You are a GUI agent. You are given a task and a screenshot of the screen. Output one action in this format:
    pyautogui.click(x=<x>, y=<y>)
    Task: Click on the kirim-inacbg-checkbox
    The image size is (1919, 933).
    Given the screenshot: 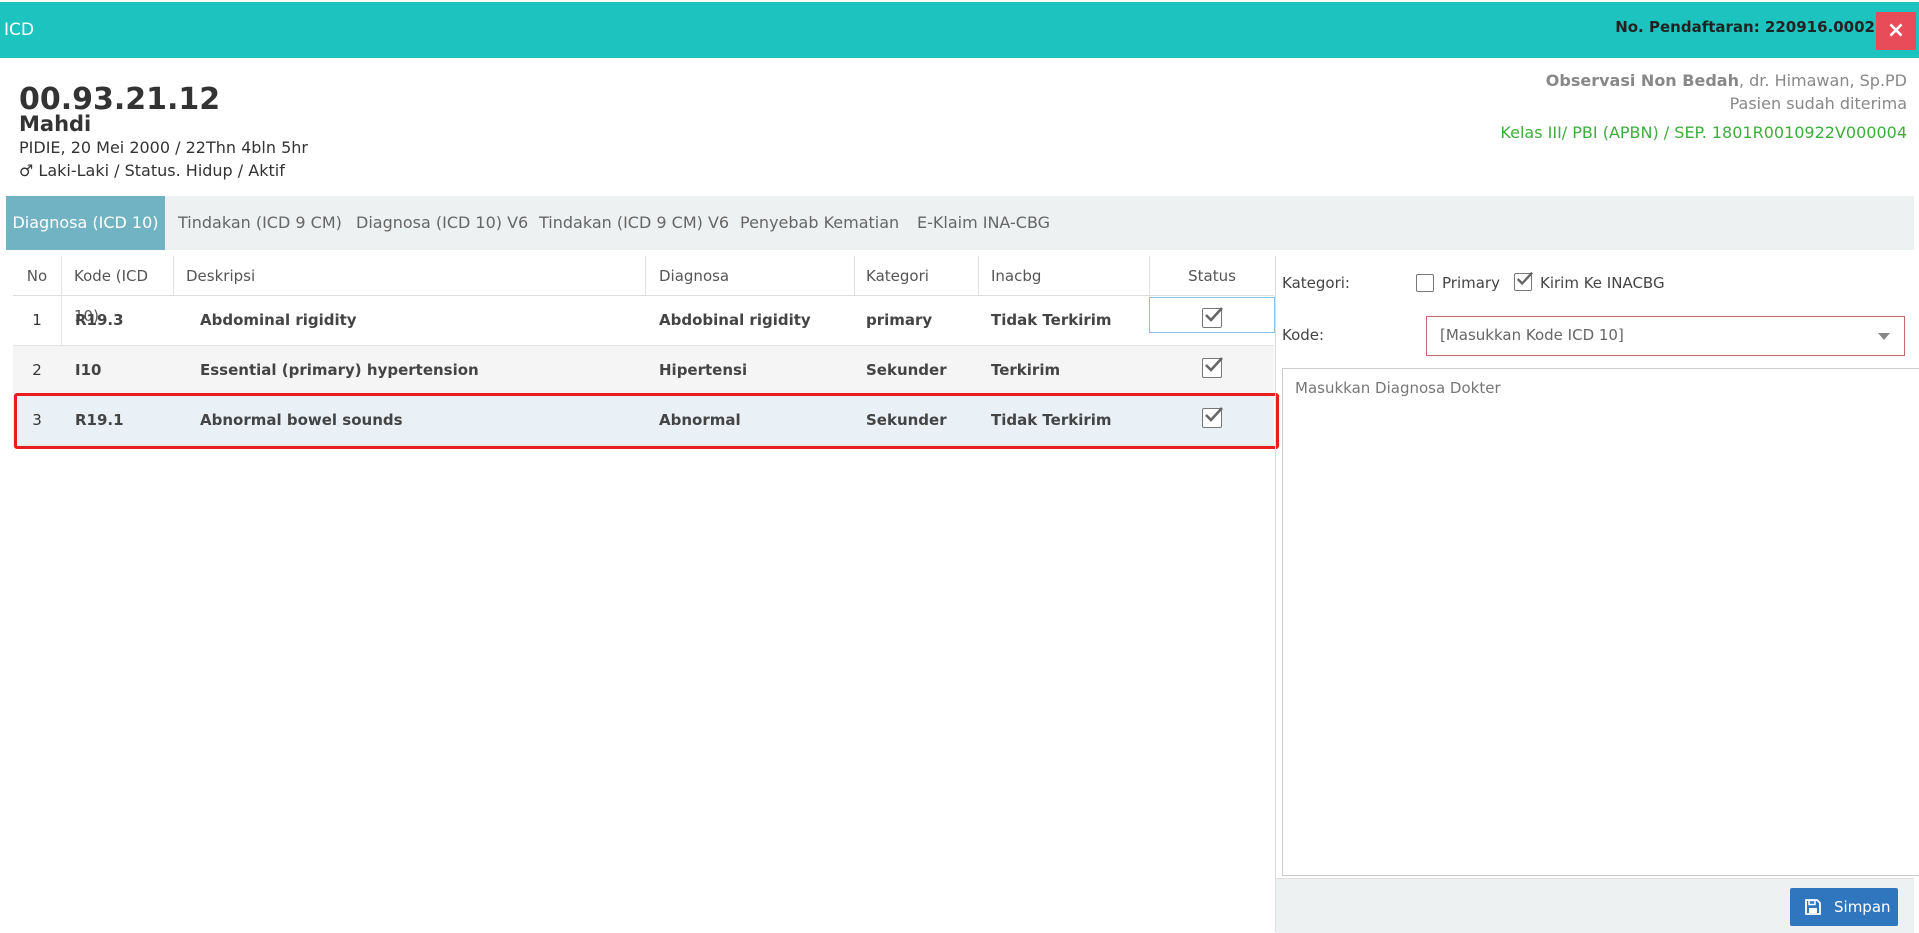 What is the action you would take?
    pyautogui.click(x=1523, y=281)
    